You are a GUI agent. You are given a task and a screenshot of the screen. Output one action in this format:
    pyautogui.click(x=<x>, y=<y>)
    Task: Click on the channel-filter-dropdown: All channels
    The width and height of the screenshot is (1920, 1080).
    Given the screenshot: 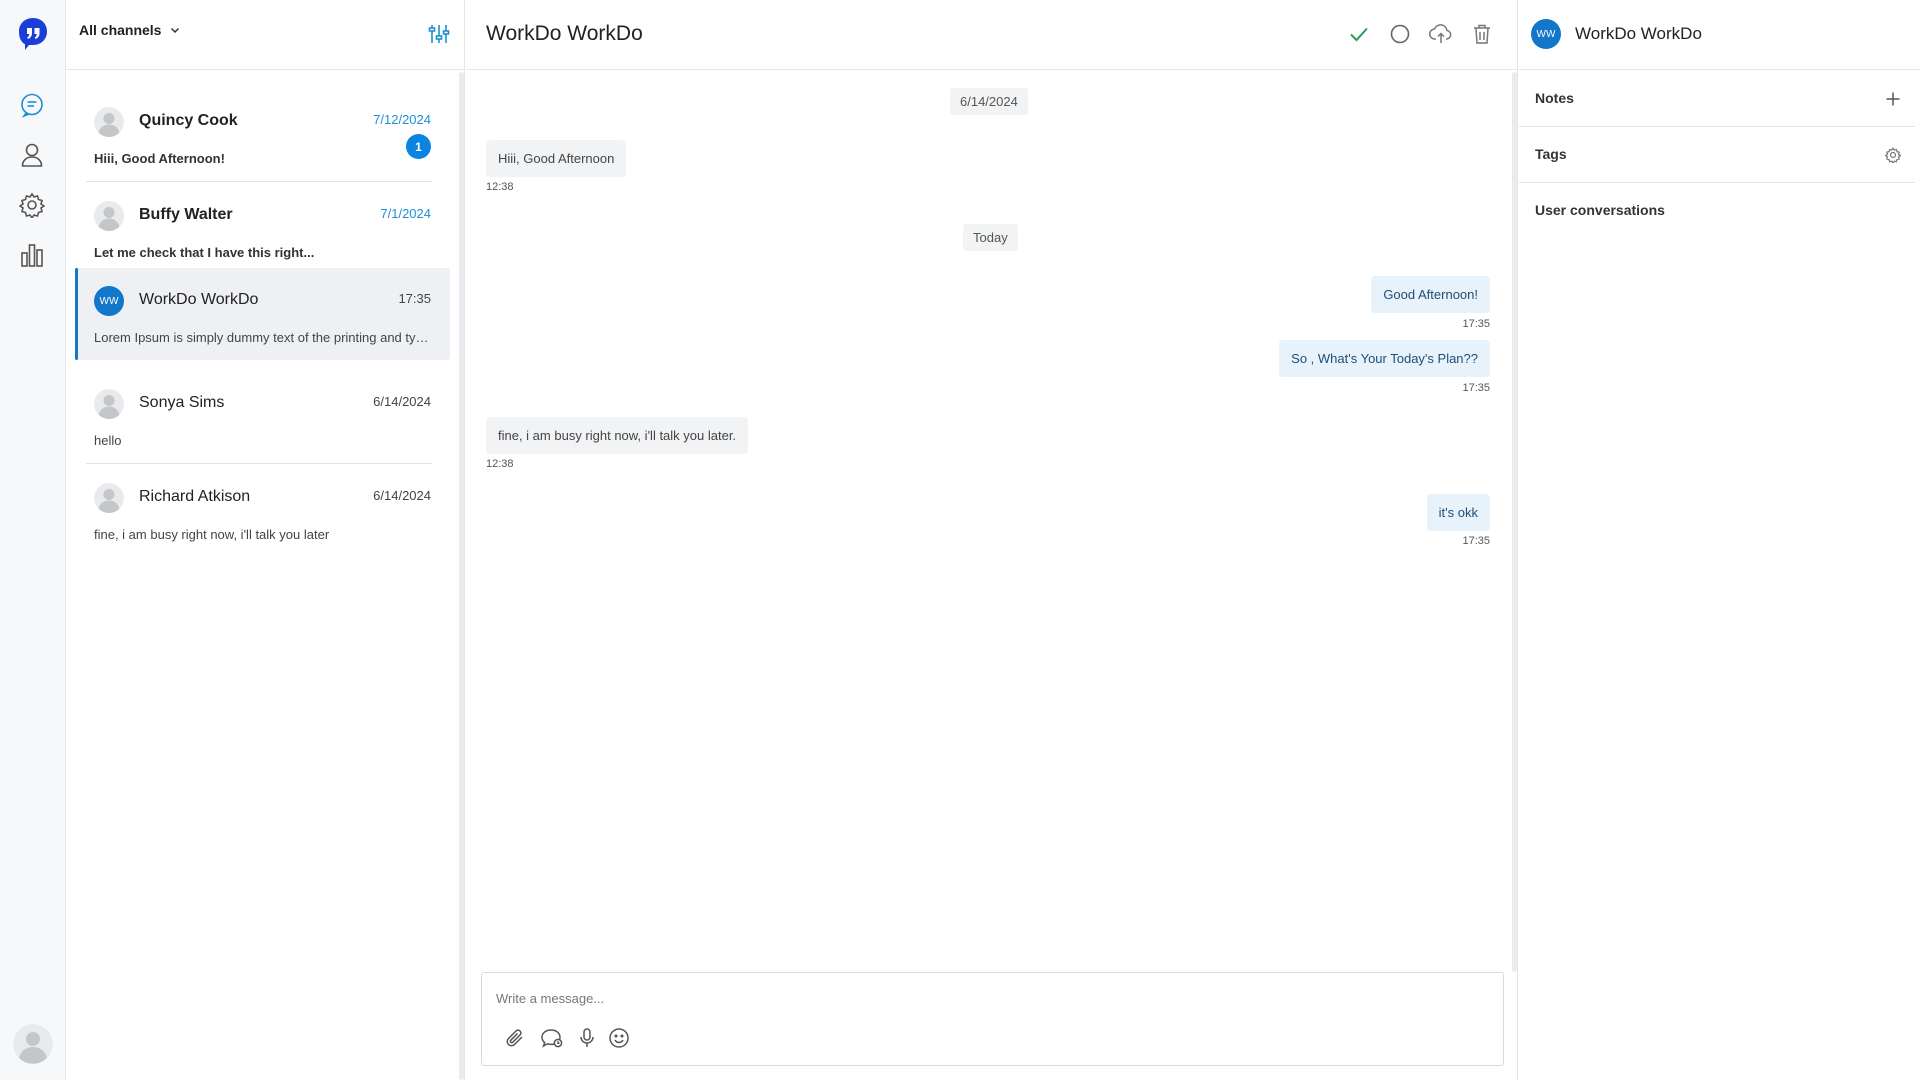 What is the action you would take?
    pyautogui.click(x=130, y=30)
    